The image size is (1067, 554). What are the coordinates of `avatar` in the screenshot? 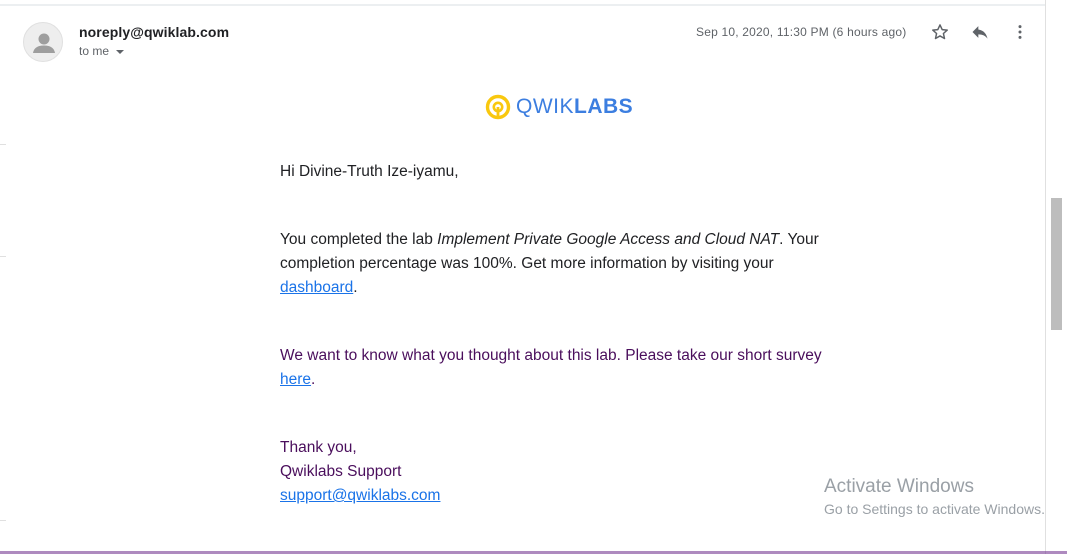 It's located at (43, 42).